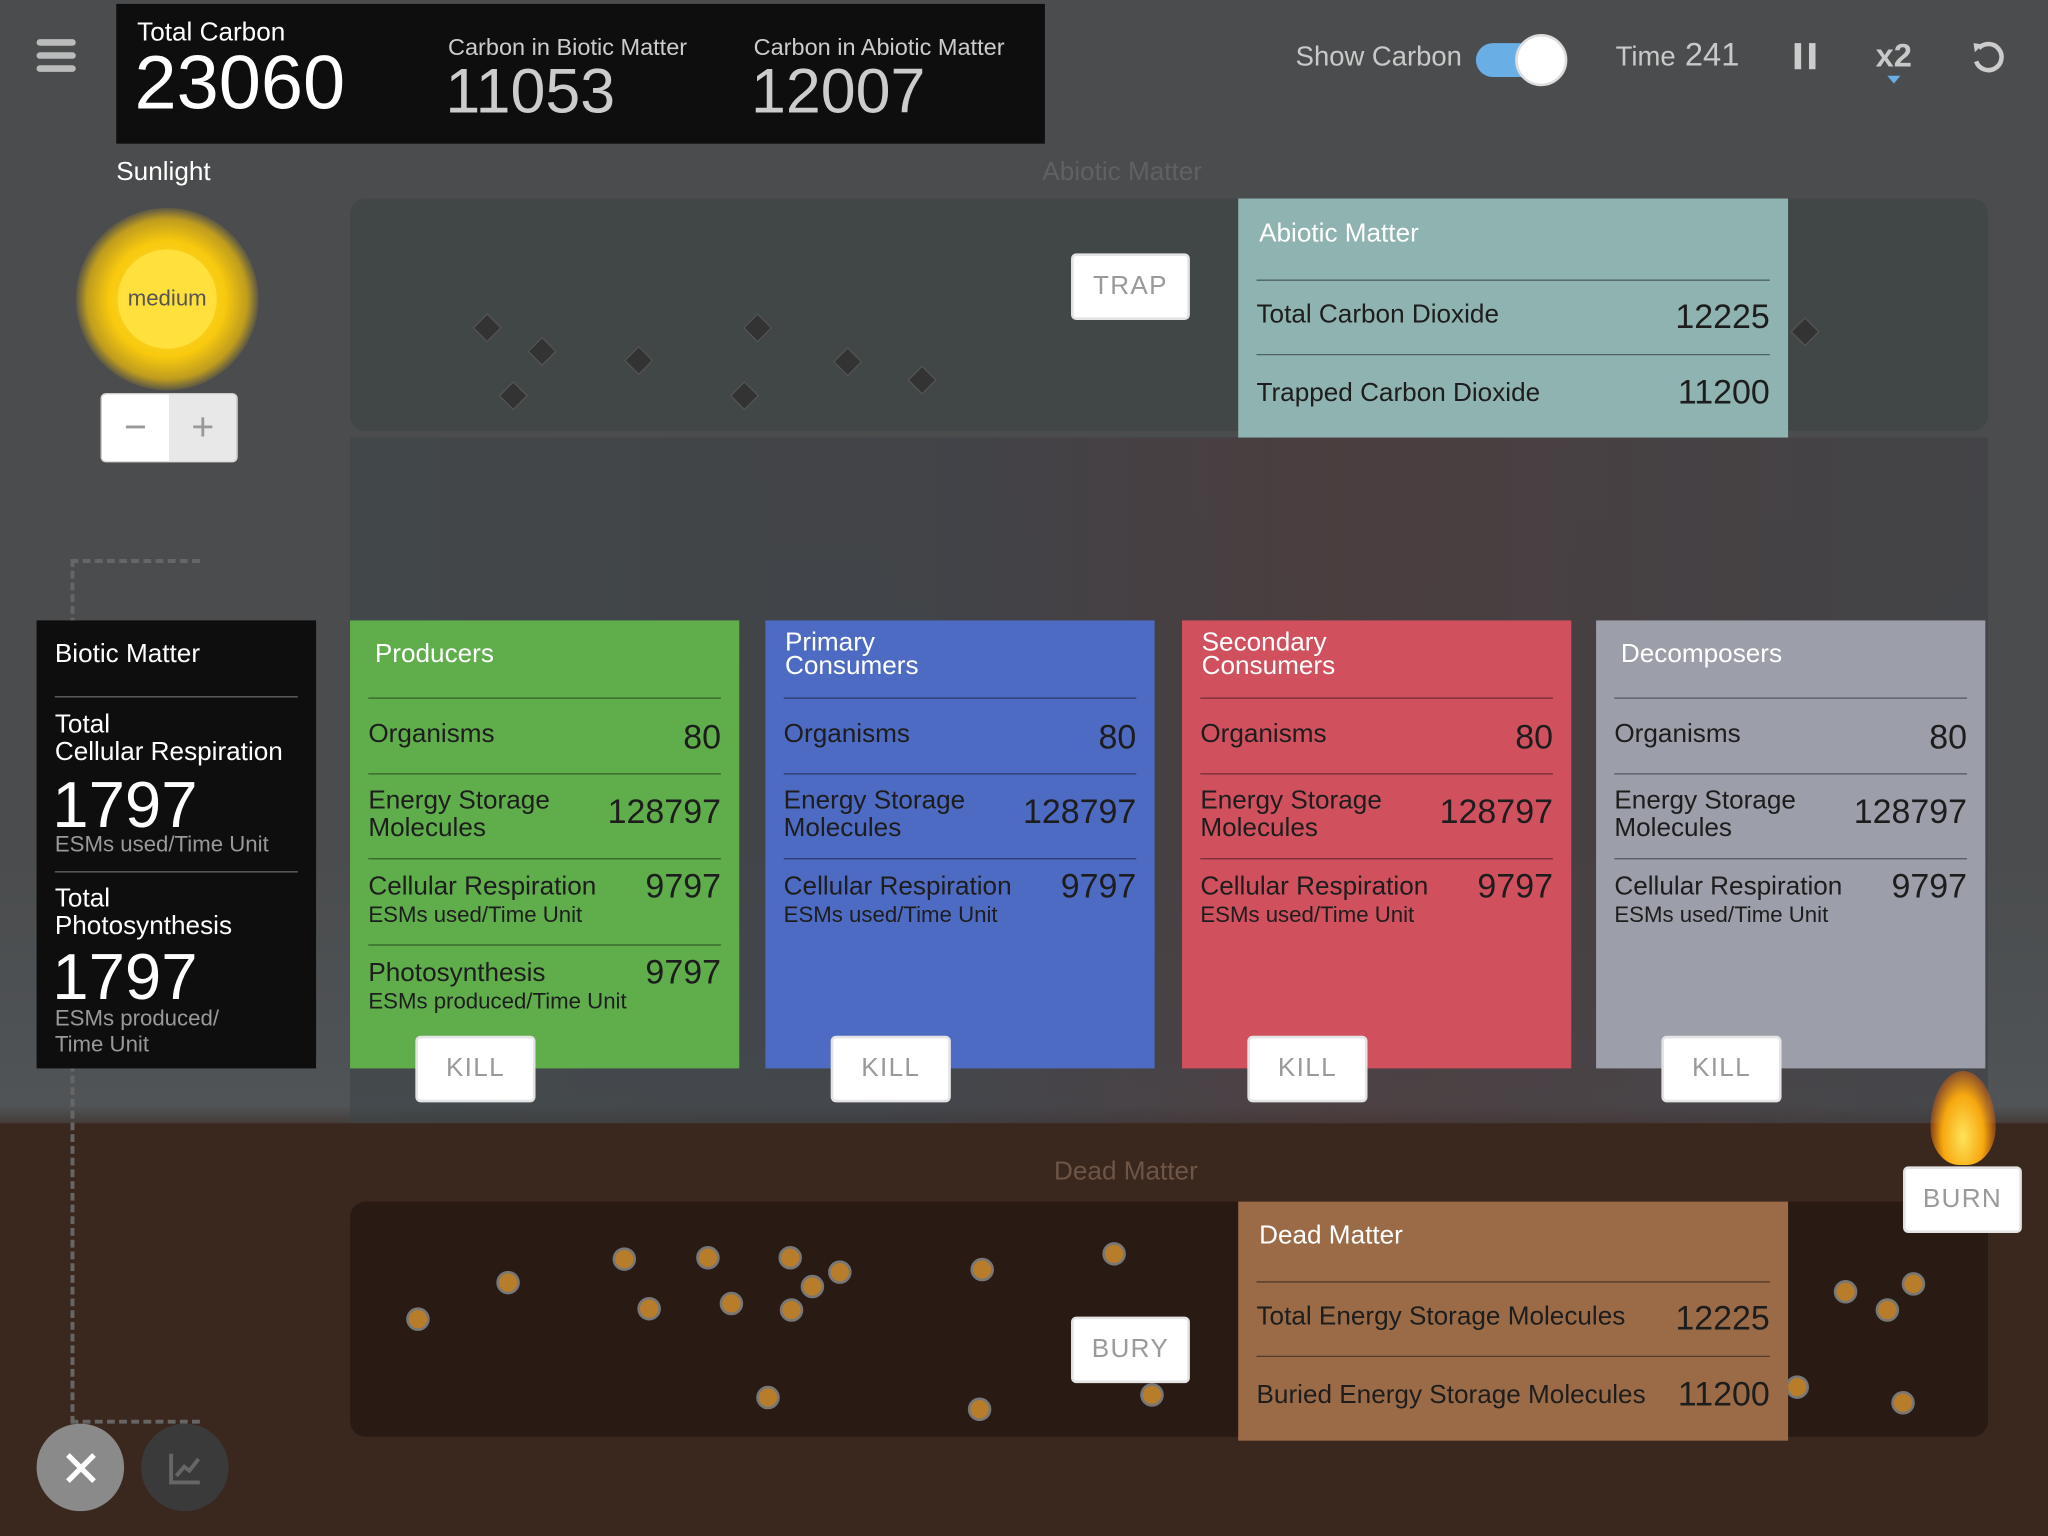  What do you see at coordinates (161, 844) in the screenshot?
I see `total-respiration-unit: ESMs used/Time Unit` at bounding box center [161, 844].